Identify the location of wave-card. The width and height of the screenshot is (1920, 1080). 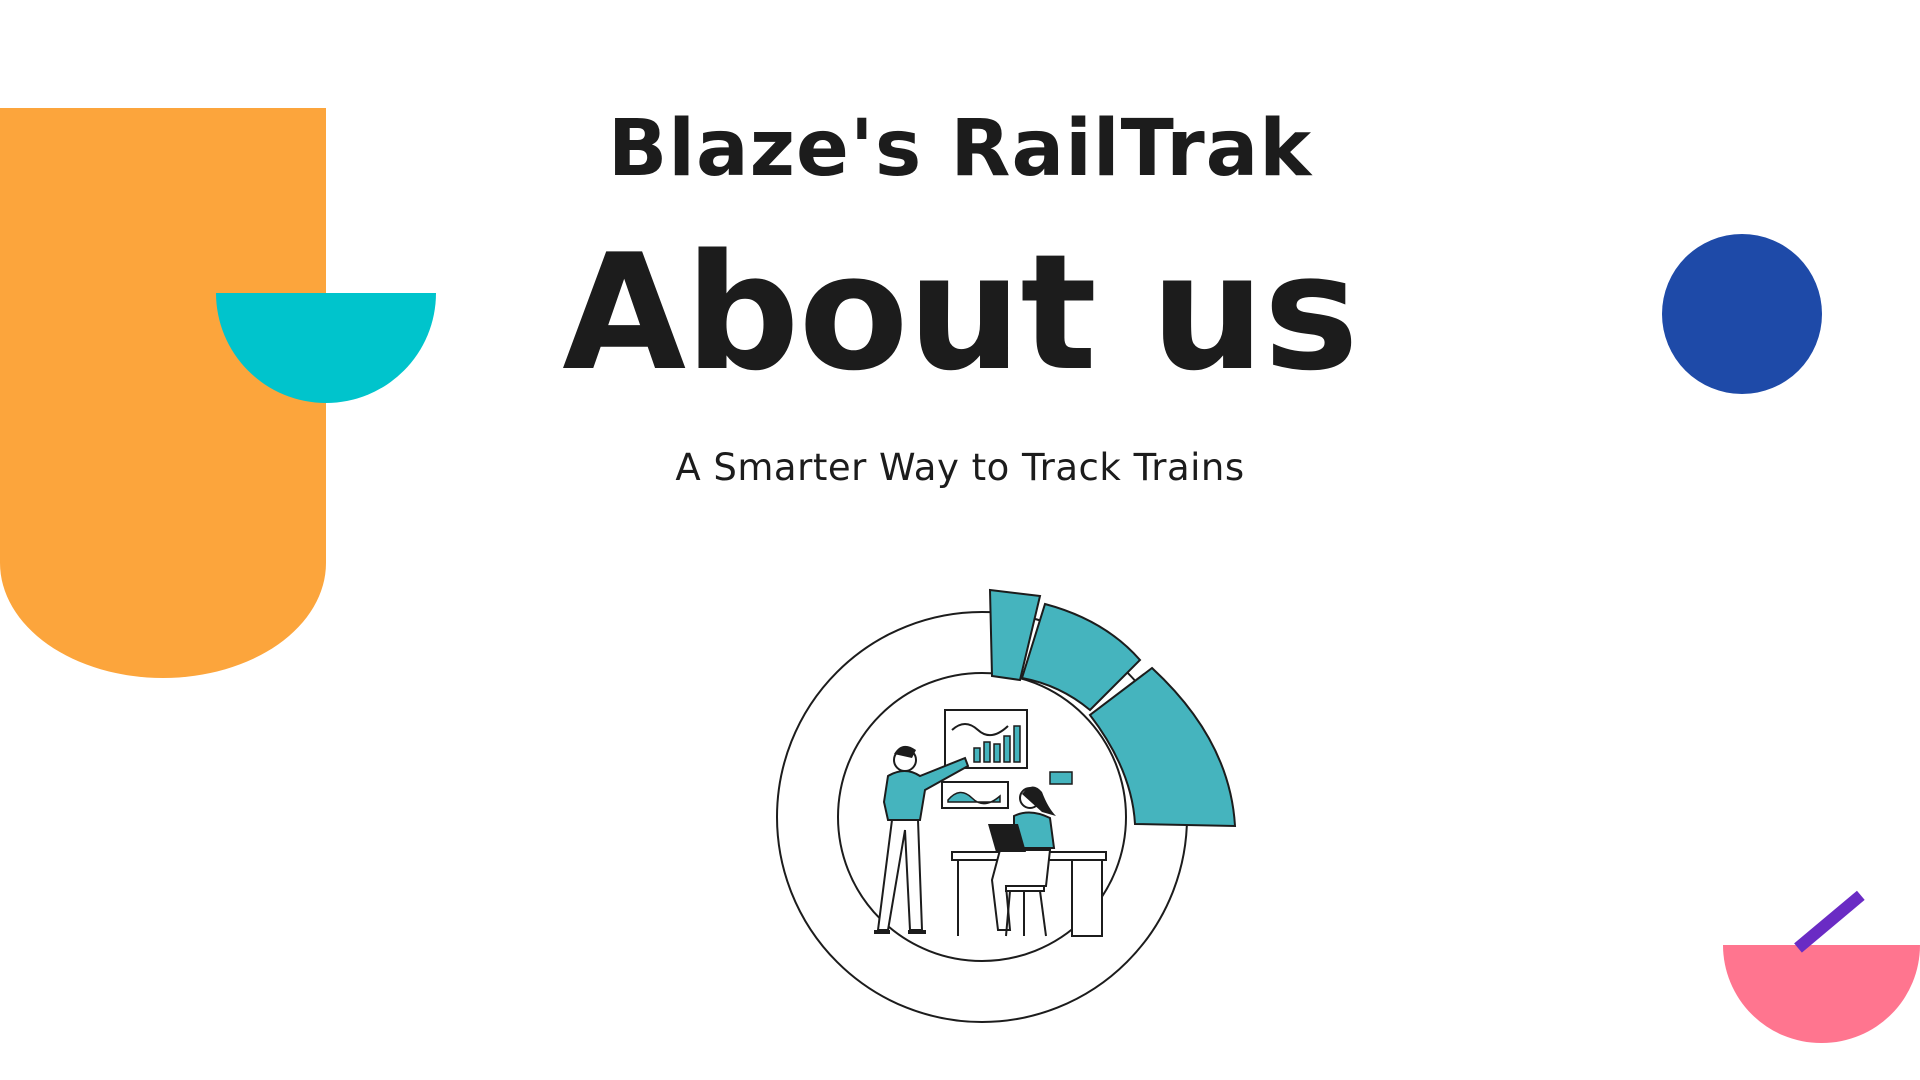
(975, 795).